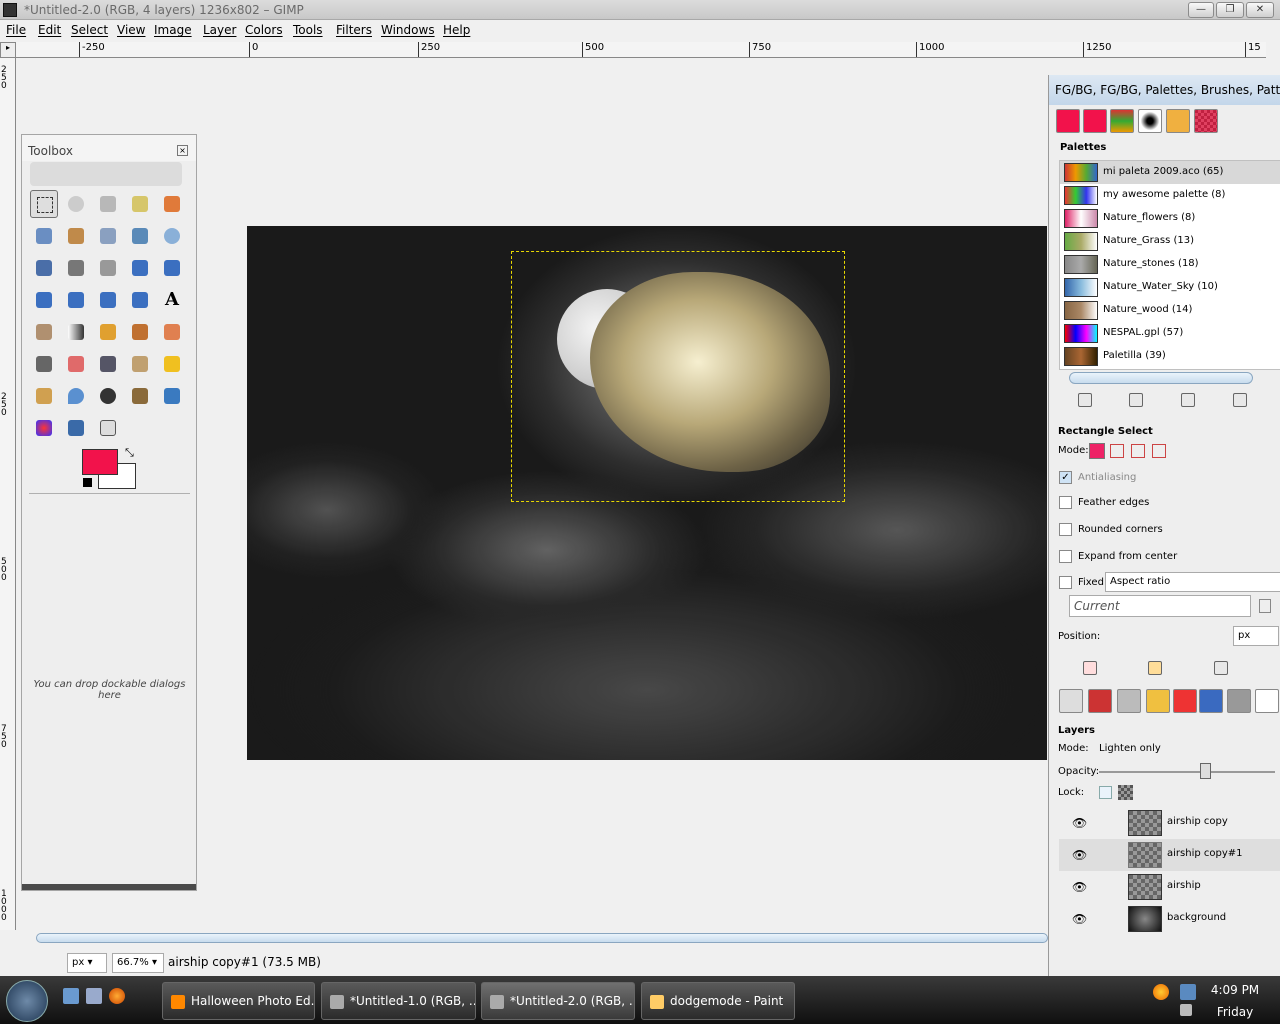 The width and height of the screenshot is (1280, 1024). I want to click on crop-tool, so click(108, 268).